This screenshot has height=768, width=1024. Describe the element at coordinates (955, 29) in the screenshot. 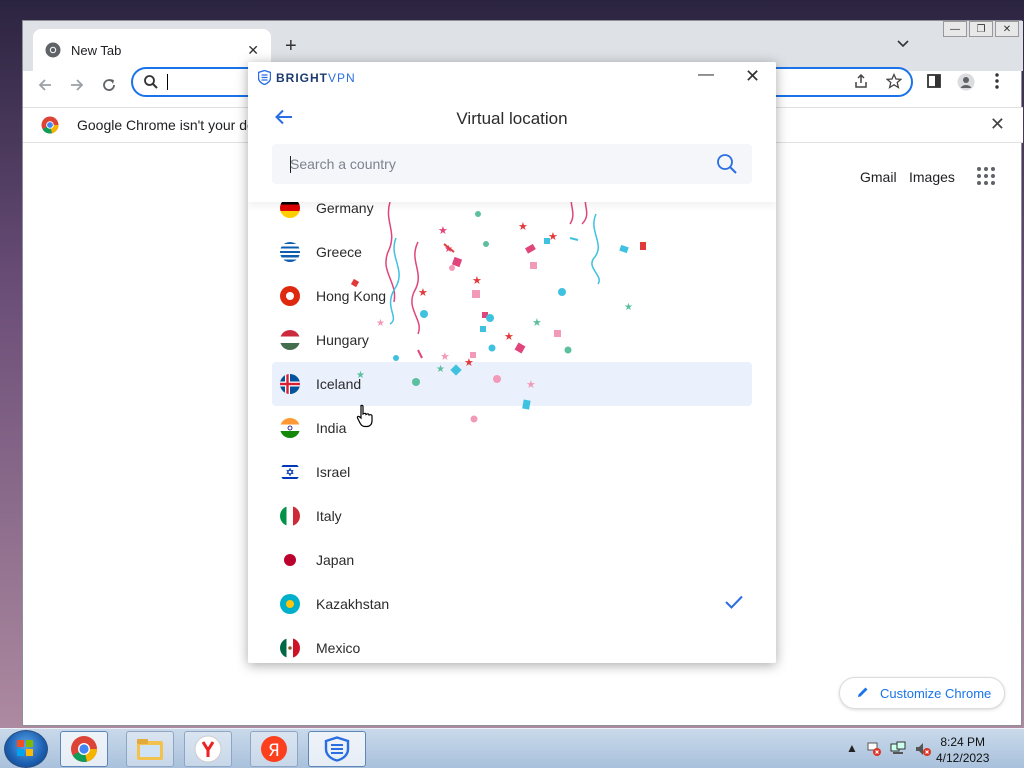

I see `minimize-window-button: —` at that location.